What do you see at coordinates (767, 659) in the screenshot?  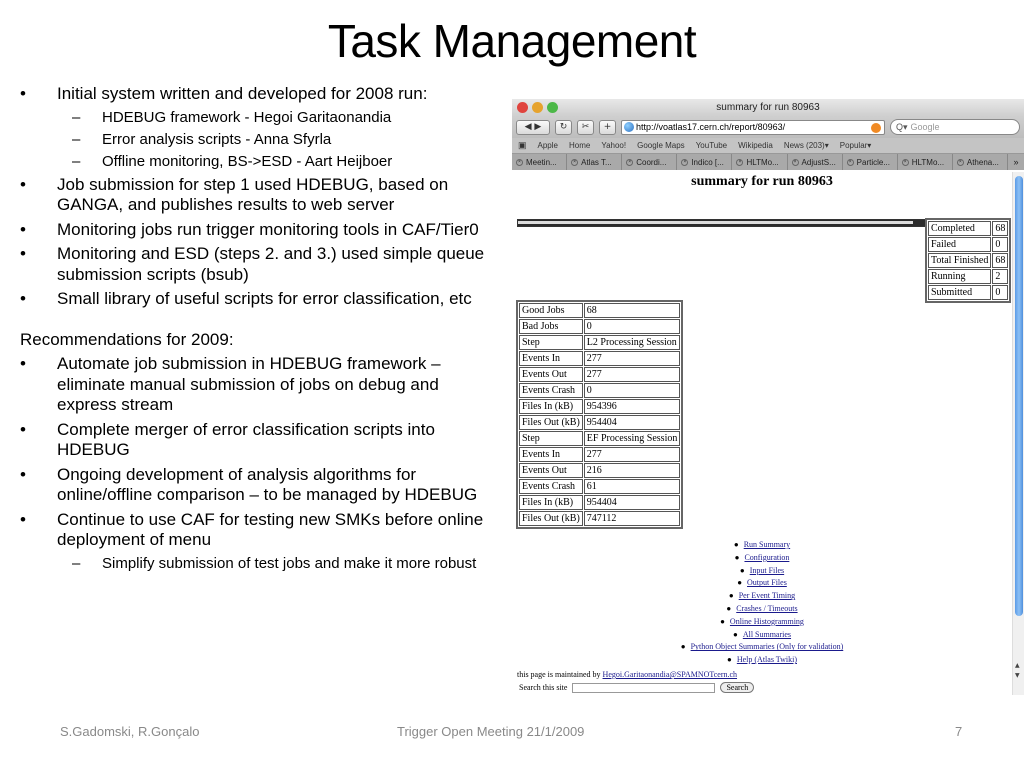 I see `report-link: Help (Atlas Twiki)` at bounding box center [767, 659].